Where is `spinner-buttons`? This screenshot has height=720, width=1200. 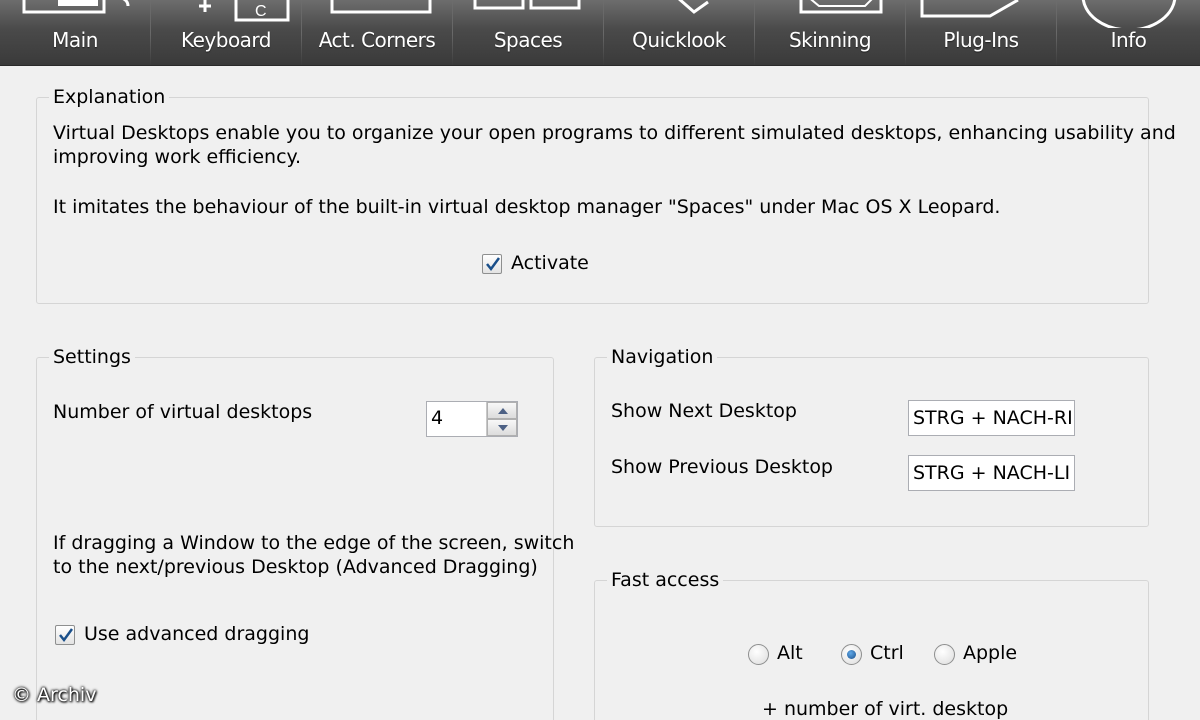
spinner-buttons is located at coordinates (501, 419).